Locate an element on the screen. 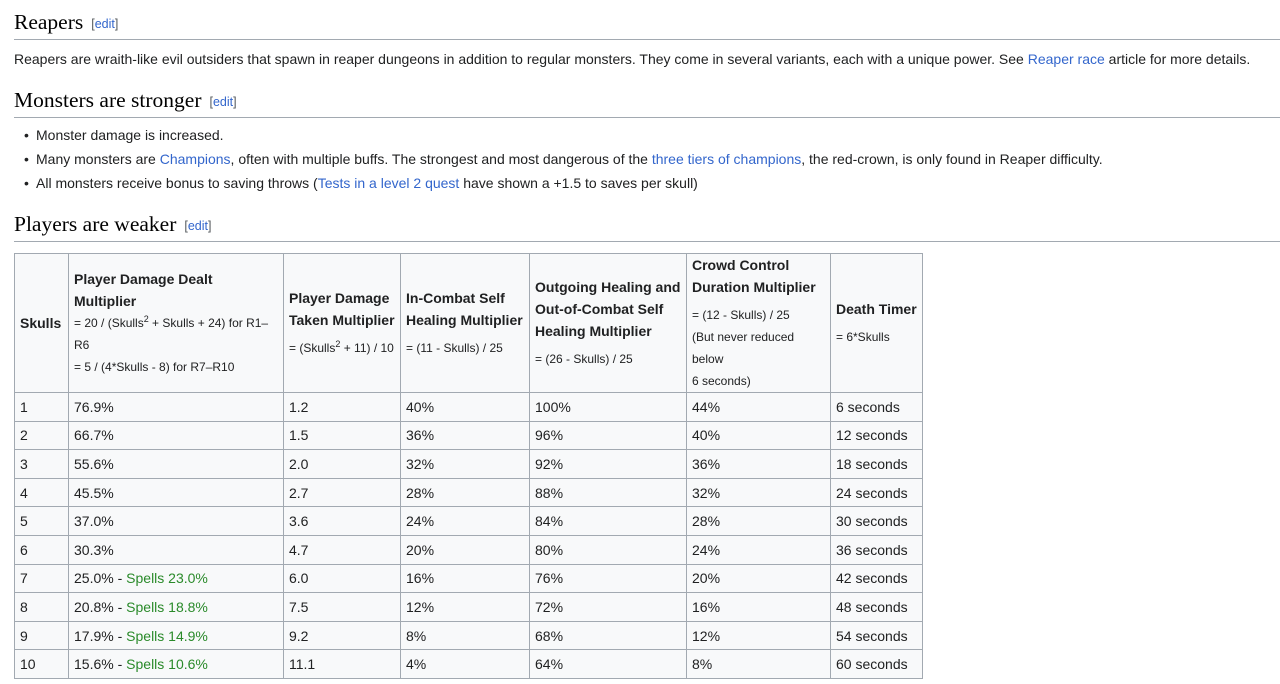 Image resolution: width=1280 pixels, height=684 pixels. reapers-text-2: article for more details. is located at coordinates (1177, 58).